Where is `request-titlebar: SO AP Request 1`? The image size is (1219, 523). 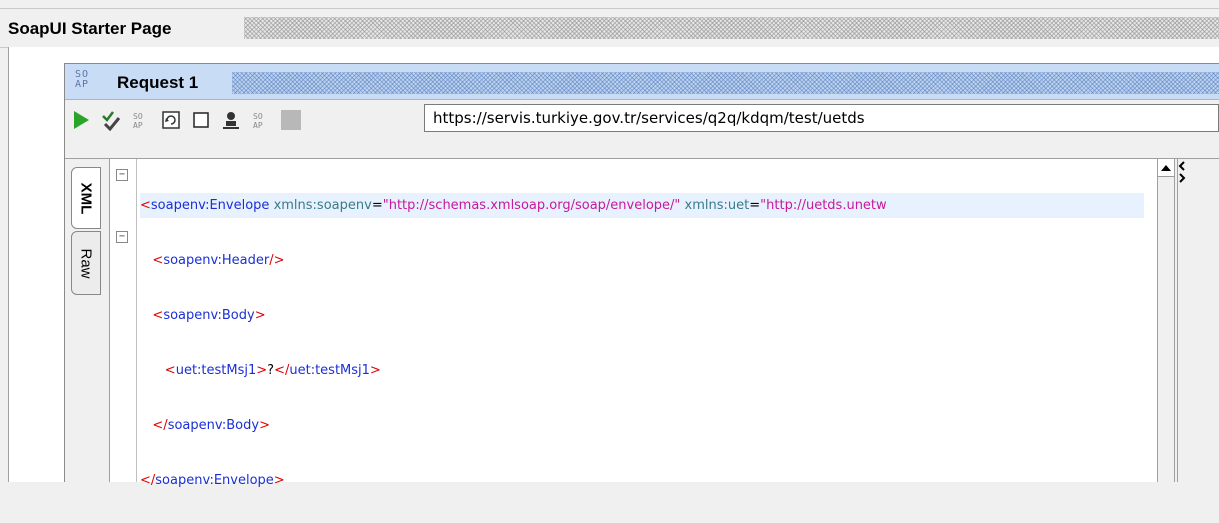 request-titlebar: SO AP Request 1 is located at coordinates (642, 82).